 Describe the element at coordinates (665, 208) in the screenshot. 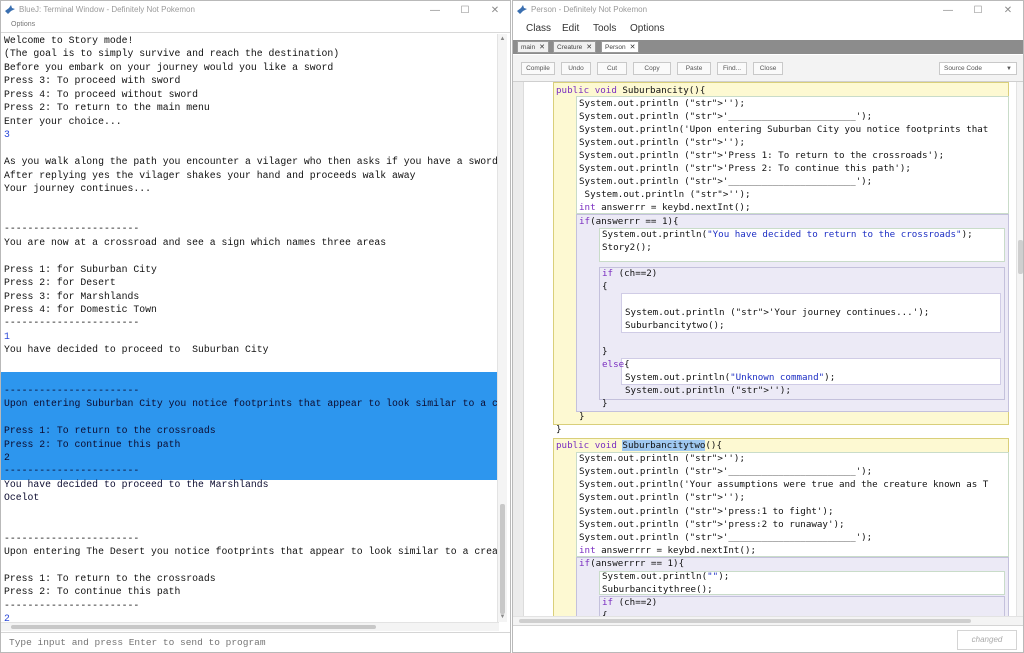

I see `code-line: int answerrr = keybd.nextInt();` at that location.